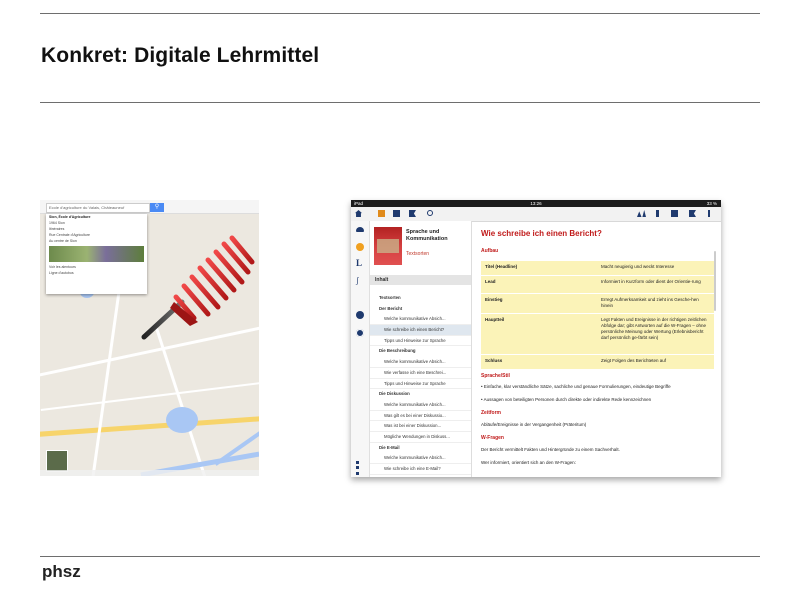  Describe the element at coordinates (412, 213) in the screenshot. I see `flag-icon` at that location.